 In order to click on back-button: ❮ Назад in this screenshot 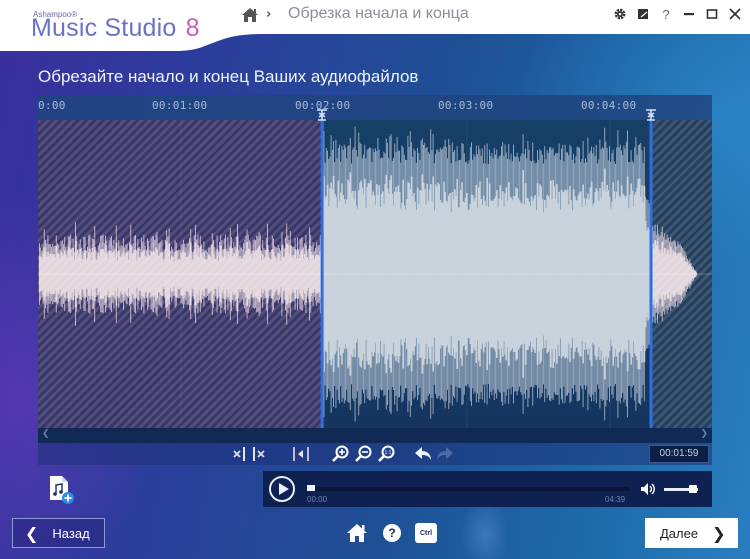, I will do `click(58, 533)`.